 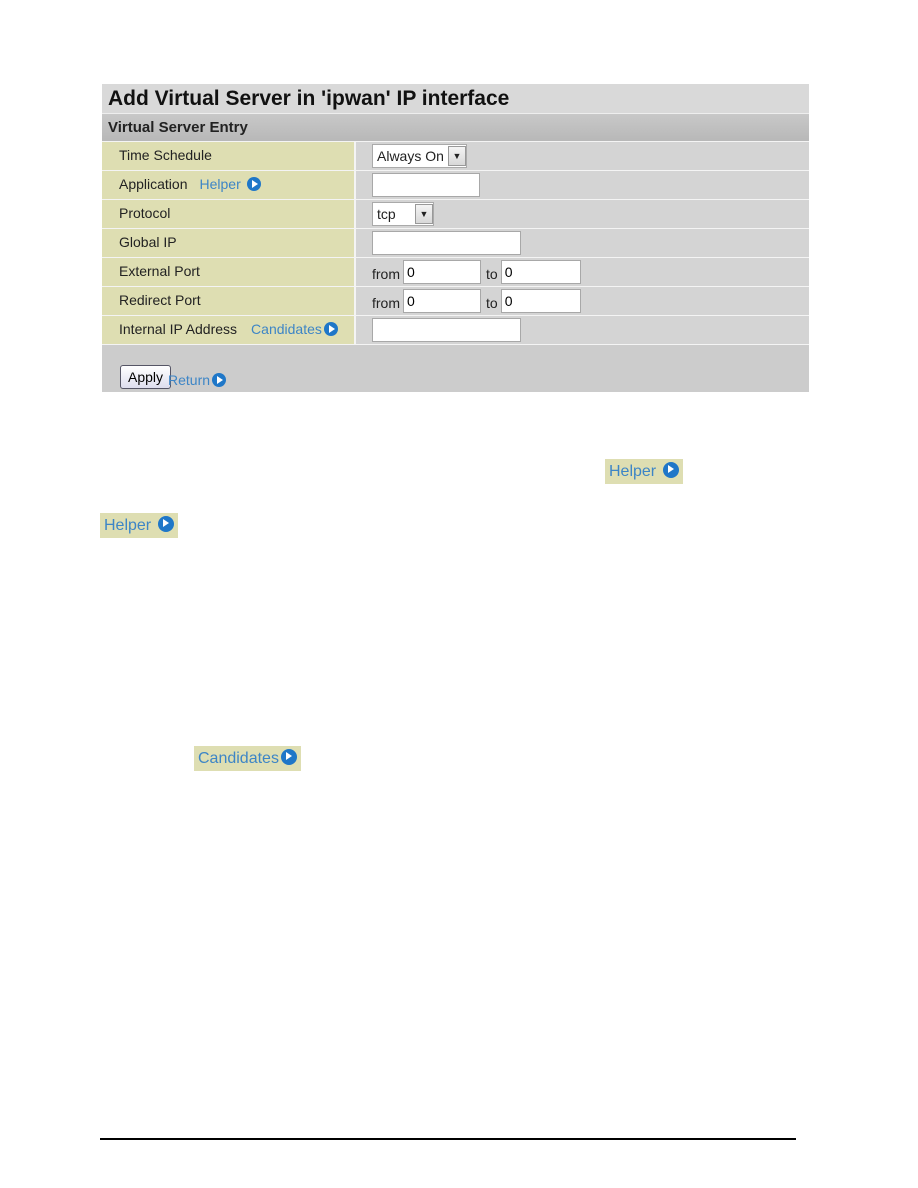 What do you see at coordinates (446, 330) in the screenshot?
I see `internal-ip-input` at bounding box center [446, 330].